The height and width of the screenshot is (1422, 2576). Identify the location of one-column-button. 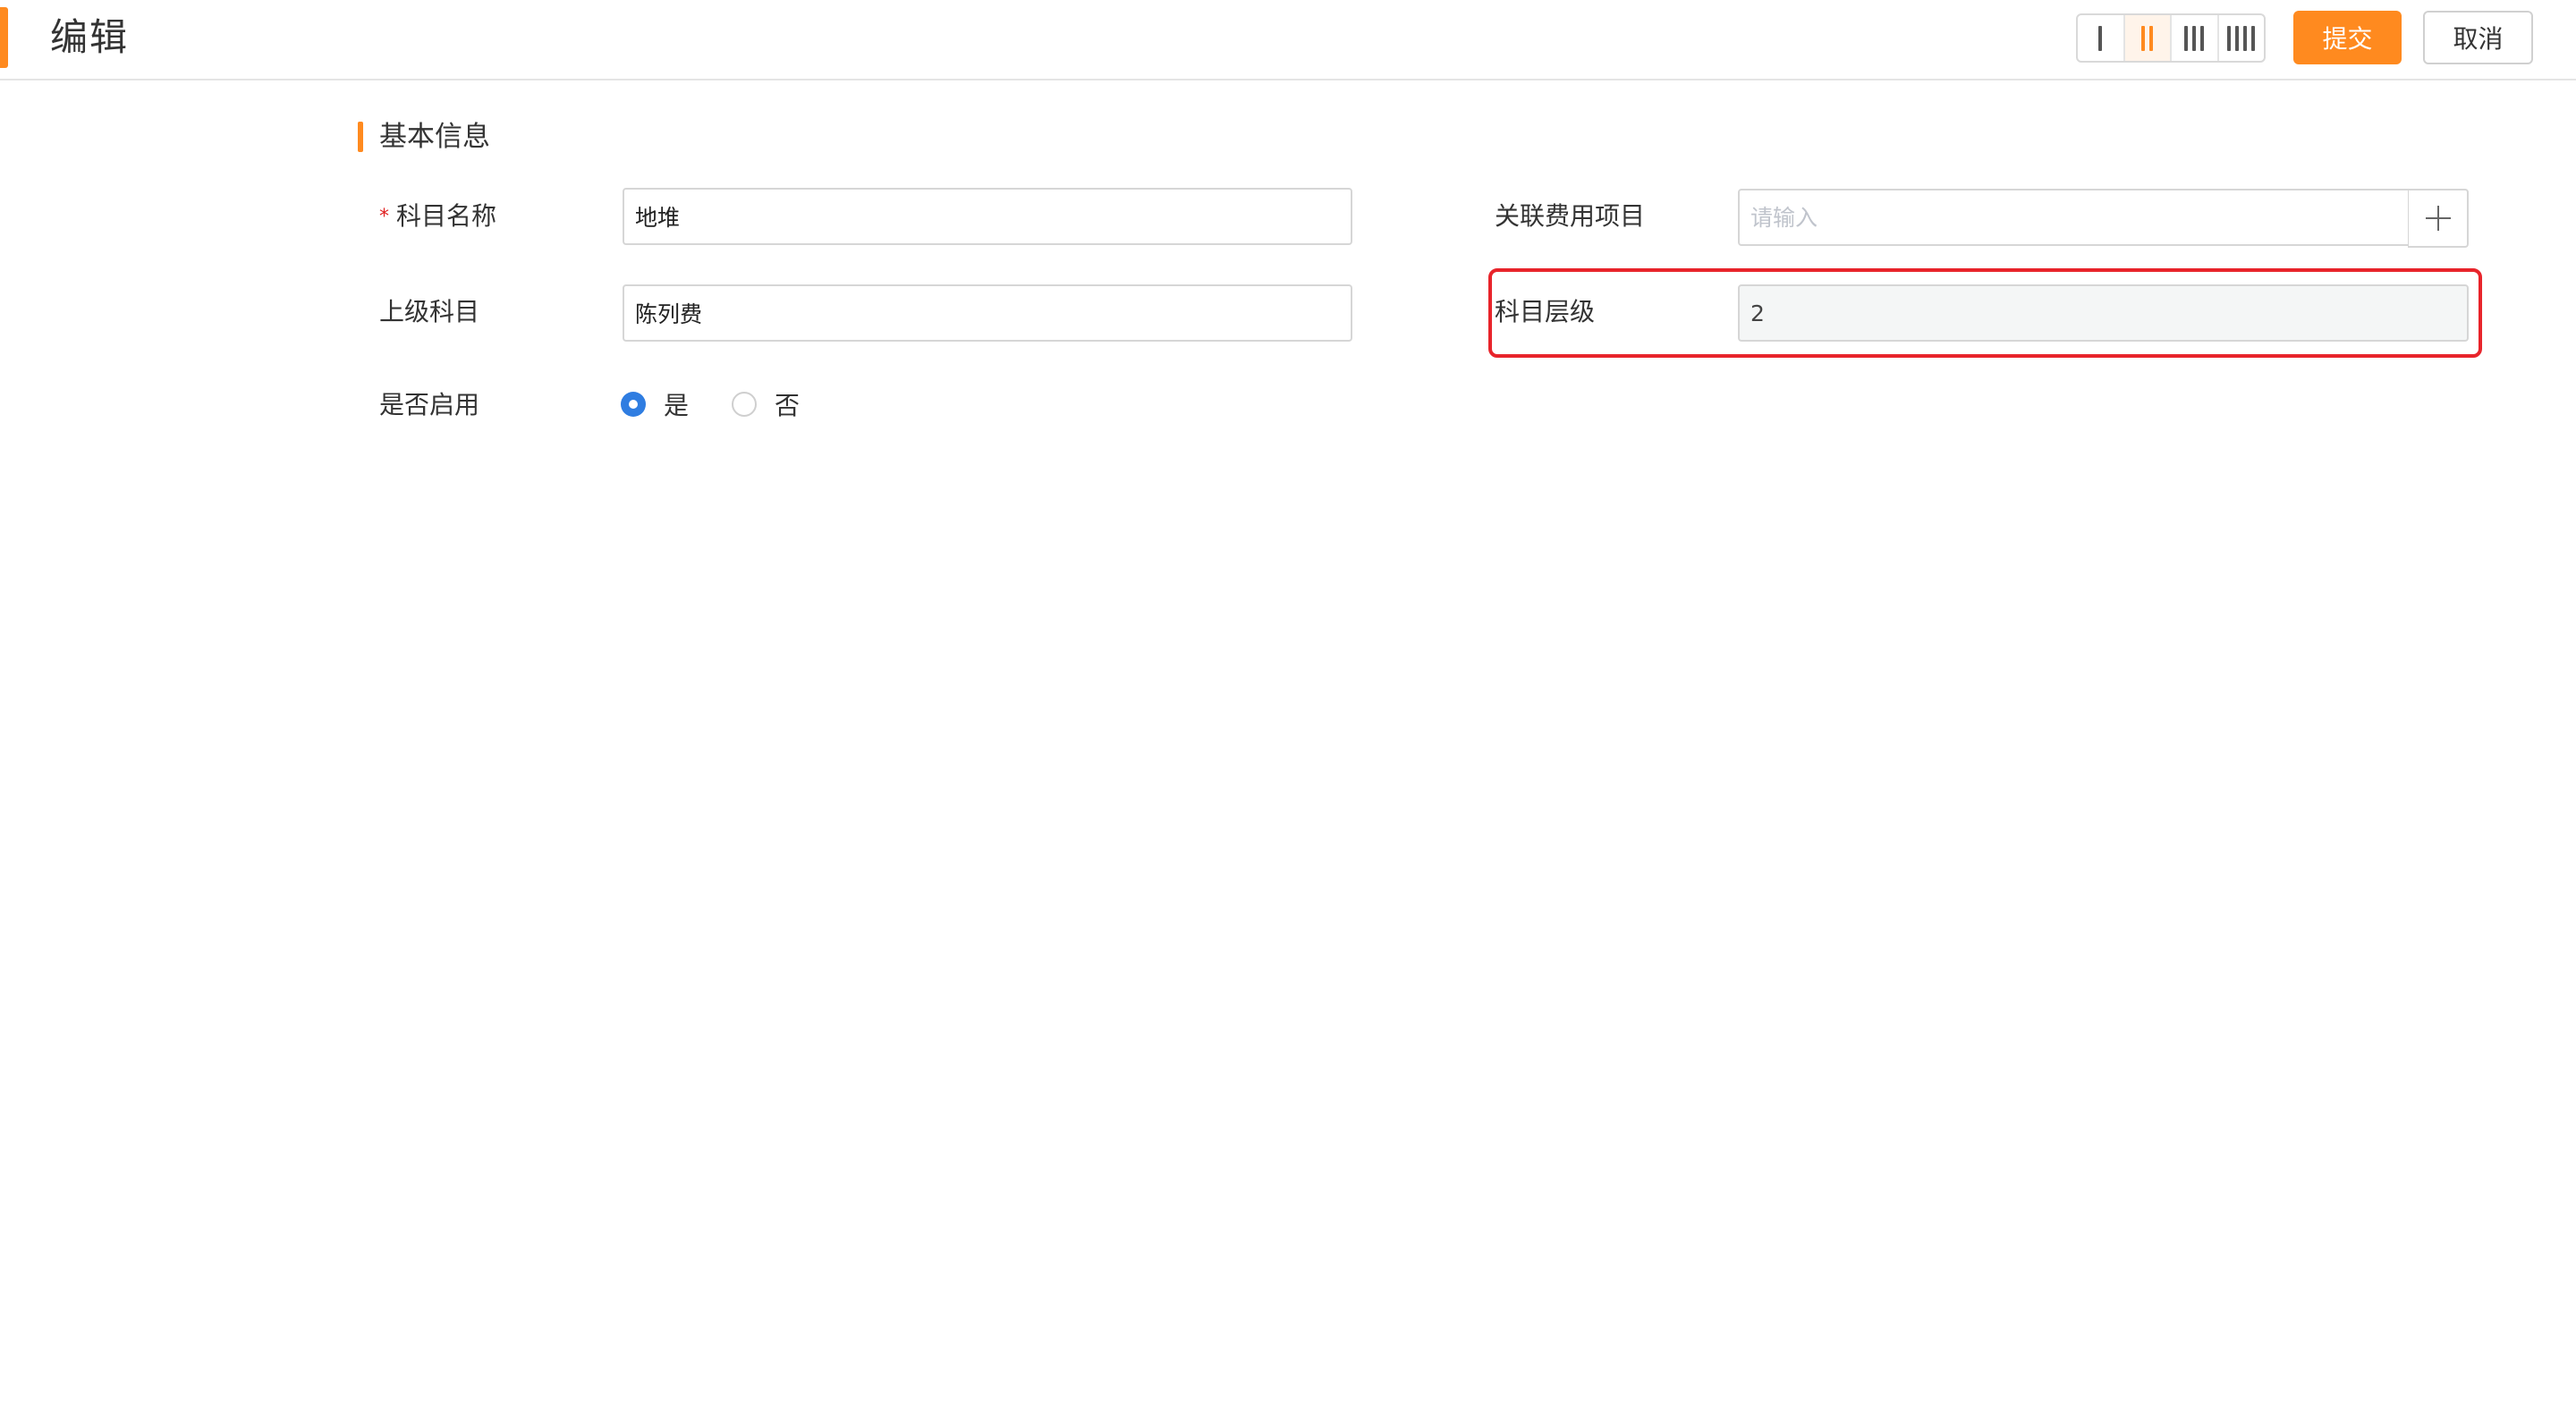
(2101, 38).